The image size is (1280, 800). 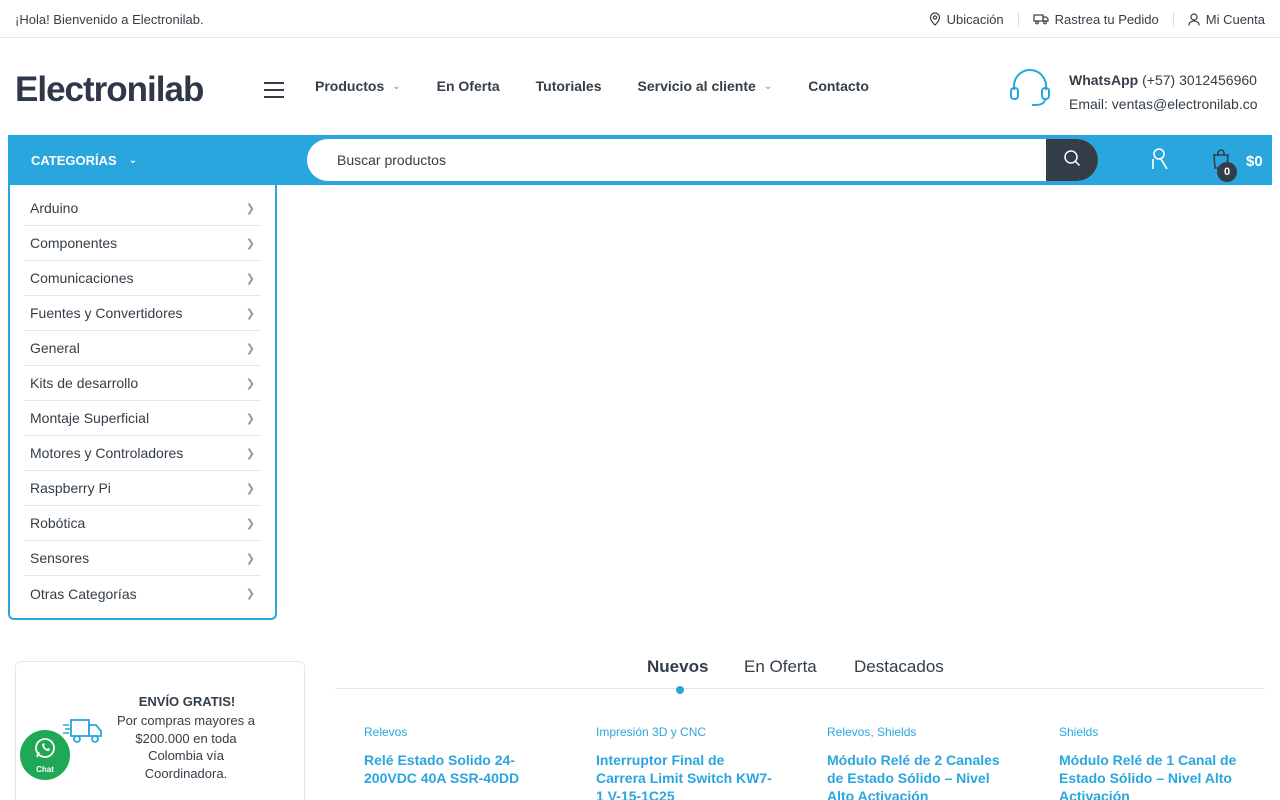 What do you see at coordinates (1163, 104) in the screenshot?
I see `email-text: Email: ventas@electronilab.co` at bounding box center [1163, 104].